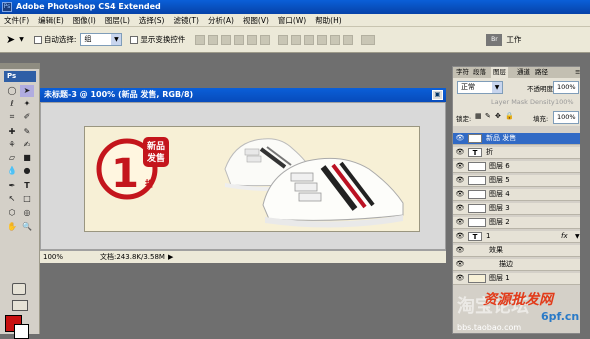 Image resolution: width=590 pixels, height=339 pixels. Describe the element at coordinates (577, 236) in the screenshot. I see `expand-arrow-icon: ▼` at that location.